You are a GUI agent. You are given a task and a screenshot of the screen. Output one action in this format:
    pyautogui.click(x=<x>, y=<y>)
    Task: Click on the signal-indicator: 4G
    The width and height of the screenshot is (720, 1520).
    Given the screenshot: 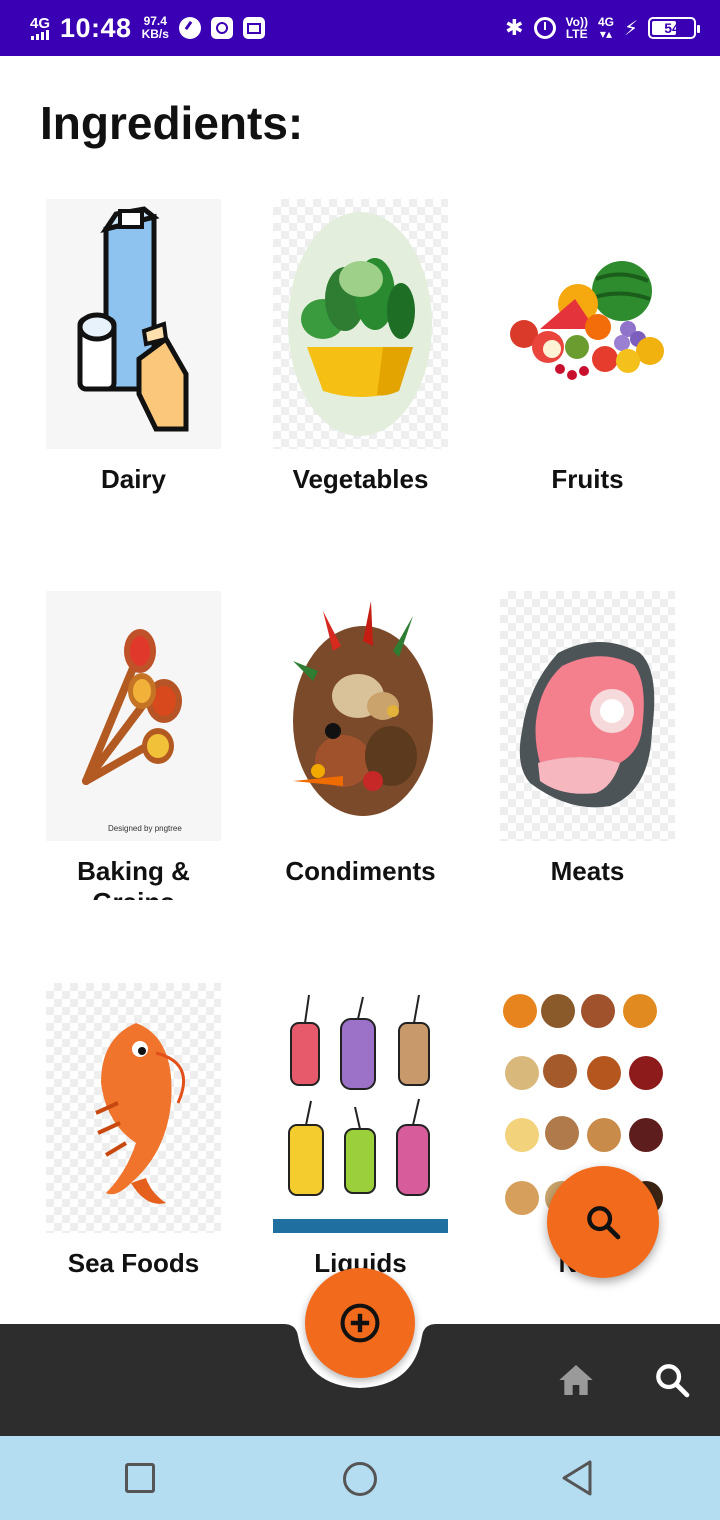 What is the action you would take?
    pyautogui.click(x=40, y=27)
    